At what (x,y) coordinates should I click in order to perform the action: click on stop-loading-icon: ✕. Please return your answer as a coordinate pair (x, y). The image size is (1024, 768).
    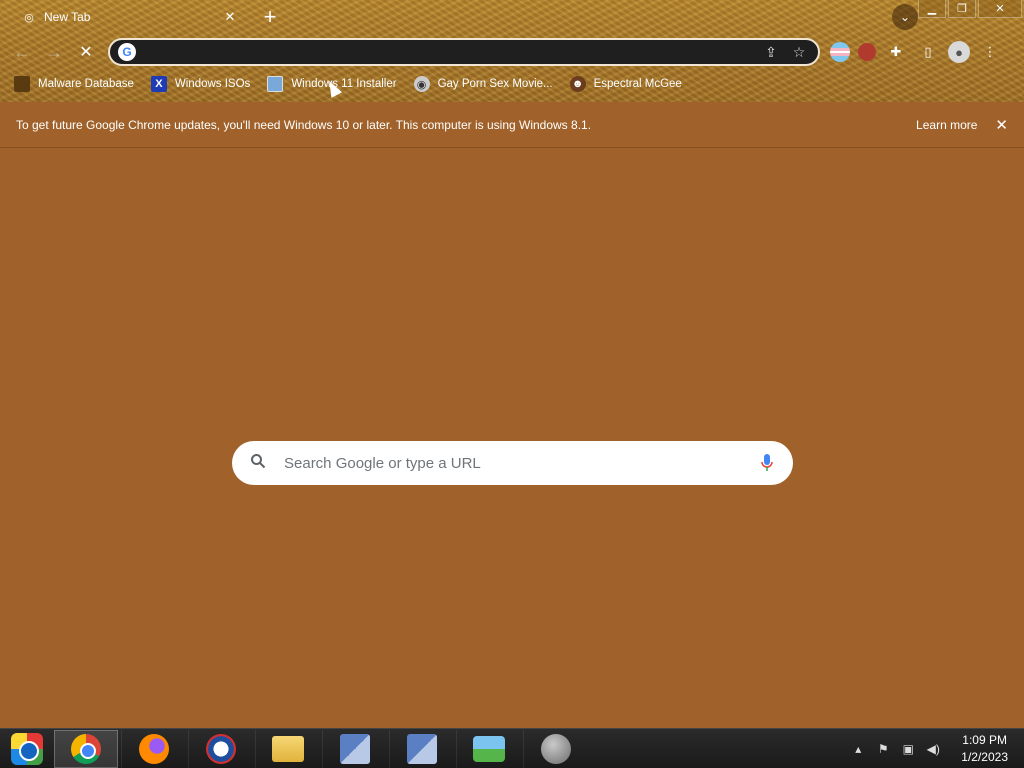
    Looking at the image, I should click on (86, 52).